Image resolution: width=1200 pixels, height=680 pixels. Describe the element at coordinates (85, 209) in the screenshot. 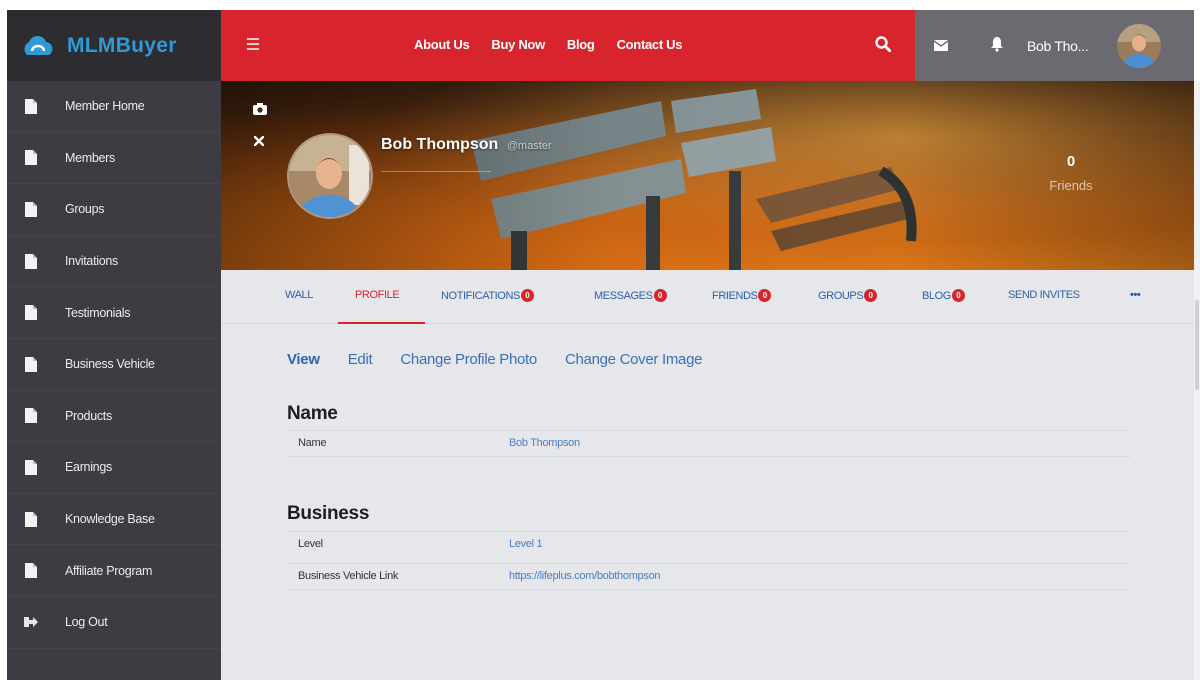

I see `sidebar-item-label: Groups` at that location.